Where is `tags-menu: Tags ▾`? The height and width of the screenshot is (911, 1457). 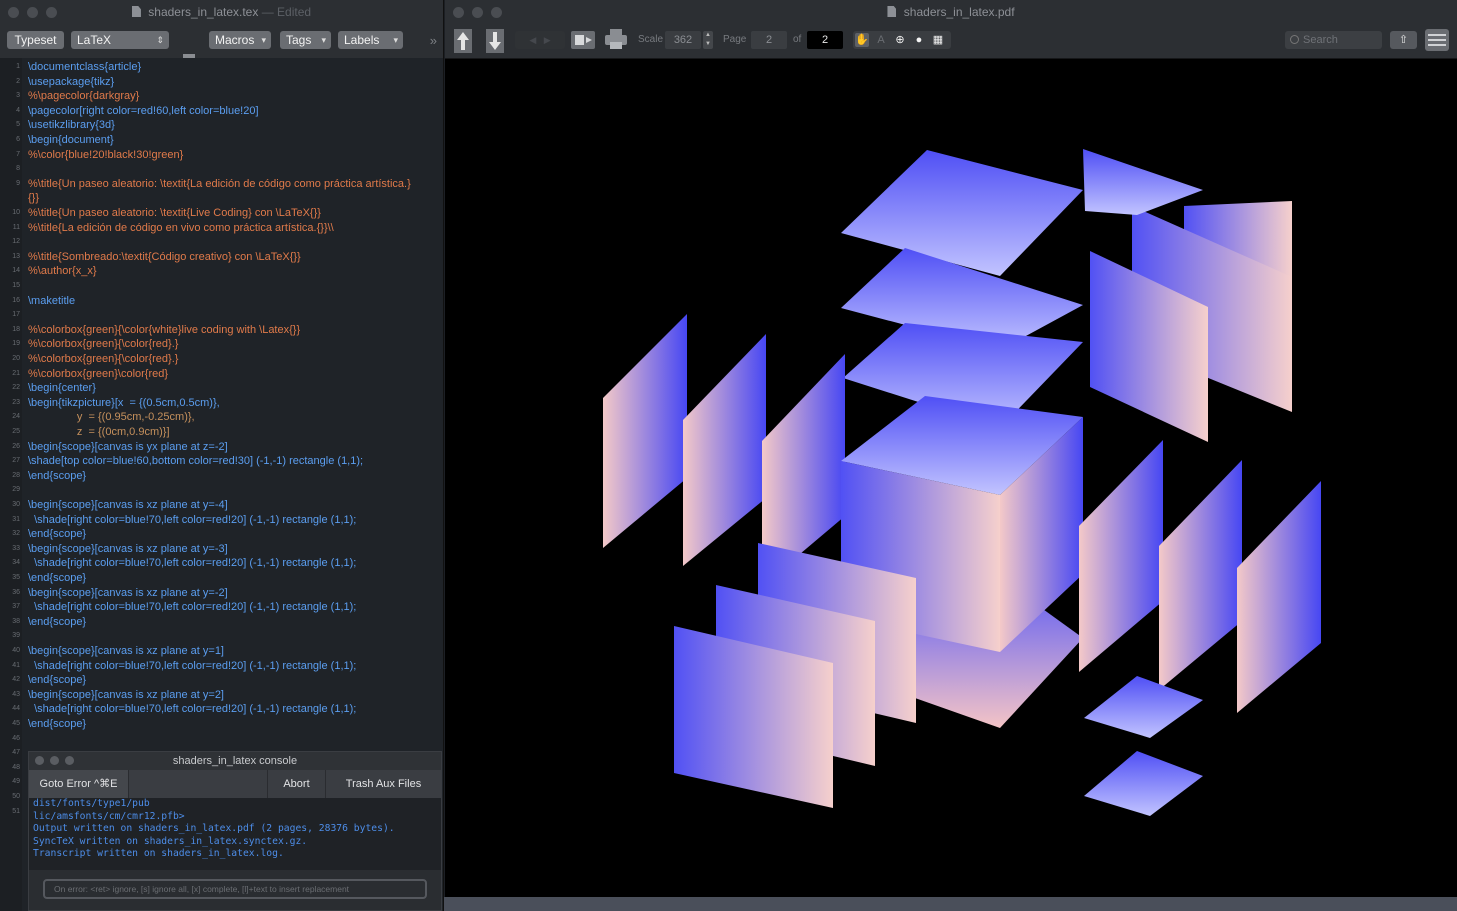
tags-menu: Tags ▾ is located at coordinates (305, 40).